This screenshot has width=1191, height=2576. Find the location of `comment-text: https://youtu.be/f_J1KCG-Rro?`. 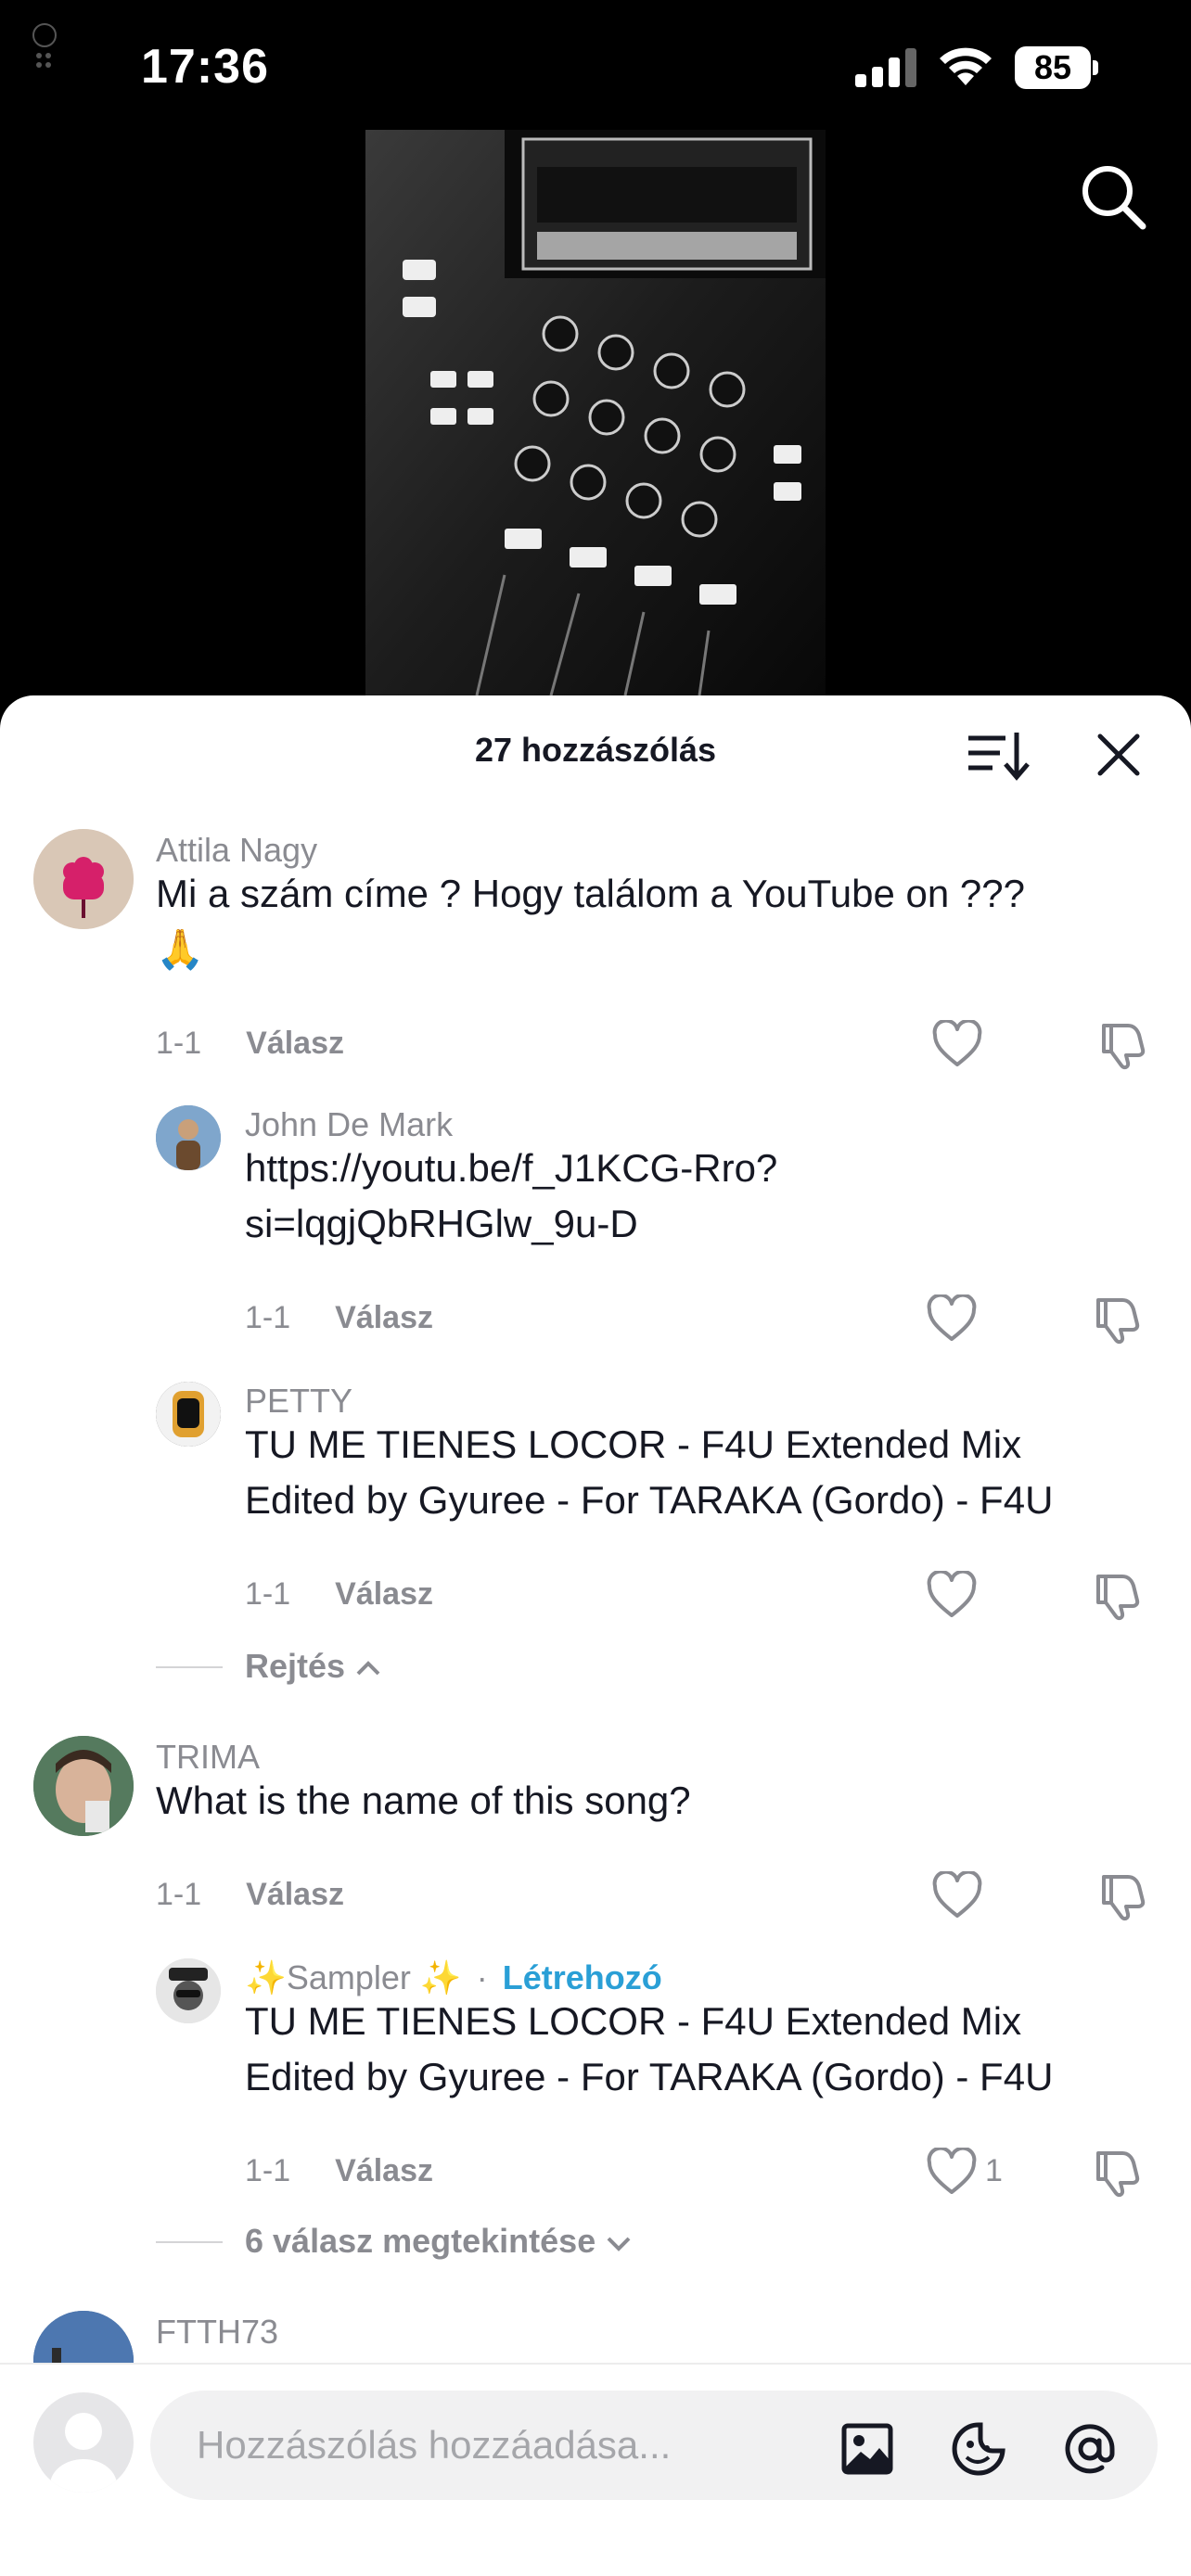

comment-text: https://youtu.be/f_J1KCG-Rro? is located at coordinates (511, 1169).